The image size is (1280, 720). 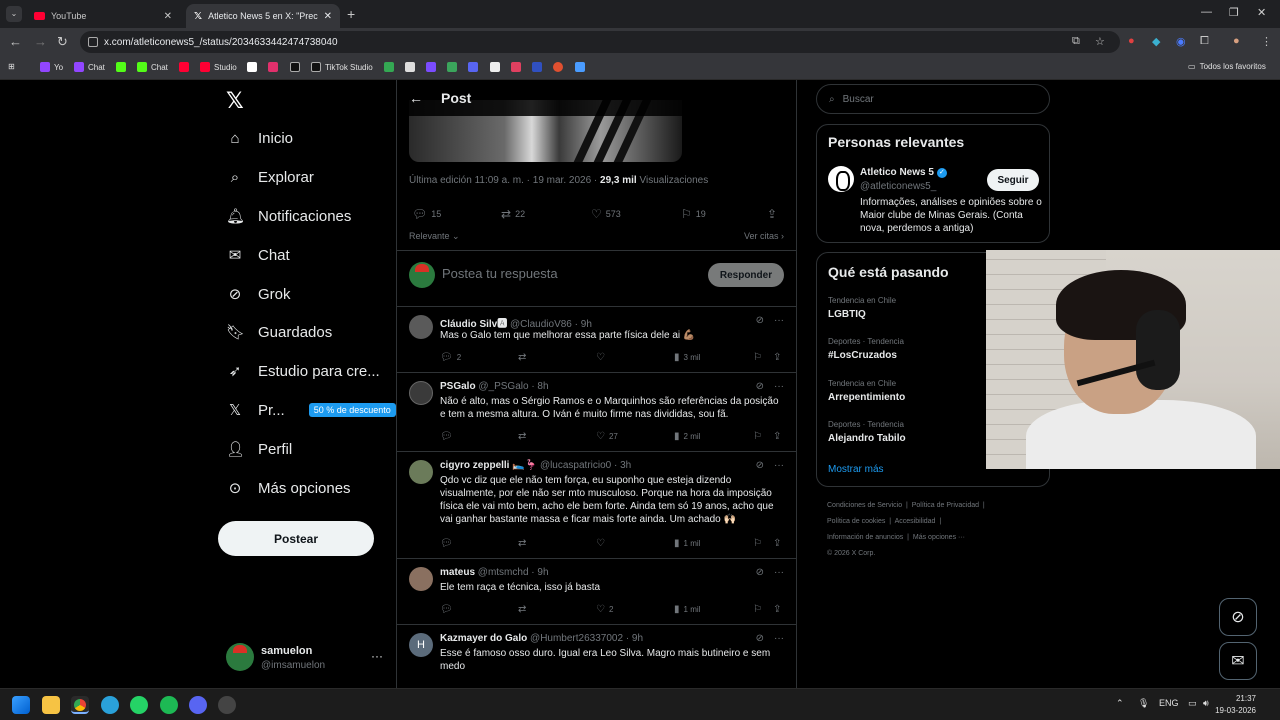 What do you see at coordinates (1120, 703) in the screenshot?
I see `chevron-up-icon: ⌃` at bounding box center [1120, 703].